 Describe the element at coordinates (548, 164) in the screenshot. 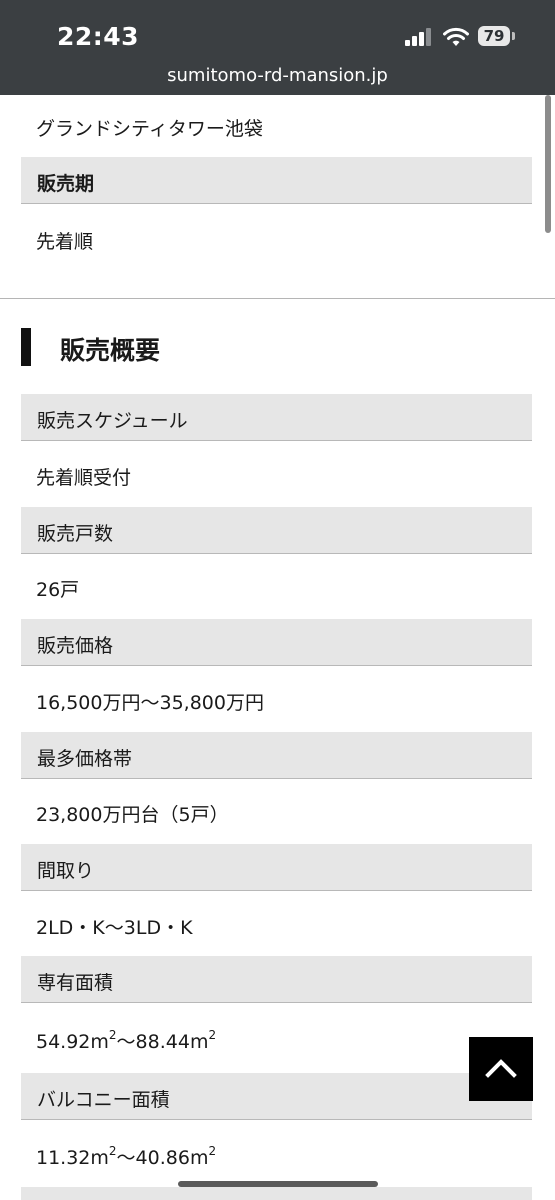

I see `scrollbar` at that location.